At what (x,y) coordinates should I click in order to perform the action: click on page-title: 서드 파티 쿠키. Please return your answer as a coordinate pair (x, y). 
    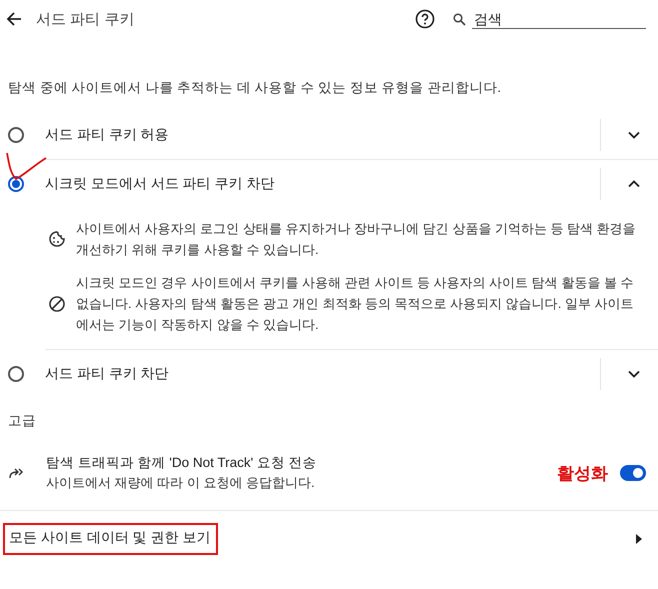
    Looking at the image, I should click on (86, 19).